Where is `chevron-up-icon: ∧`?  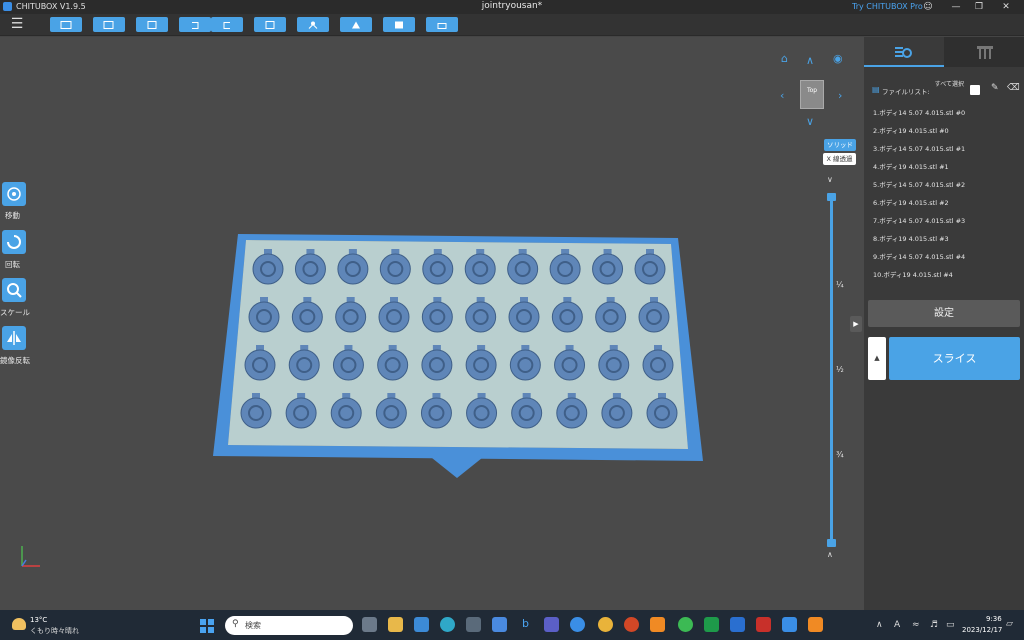
chevron-up-icon: ∧ is located at coordinates (879, 625).